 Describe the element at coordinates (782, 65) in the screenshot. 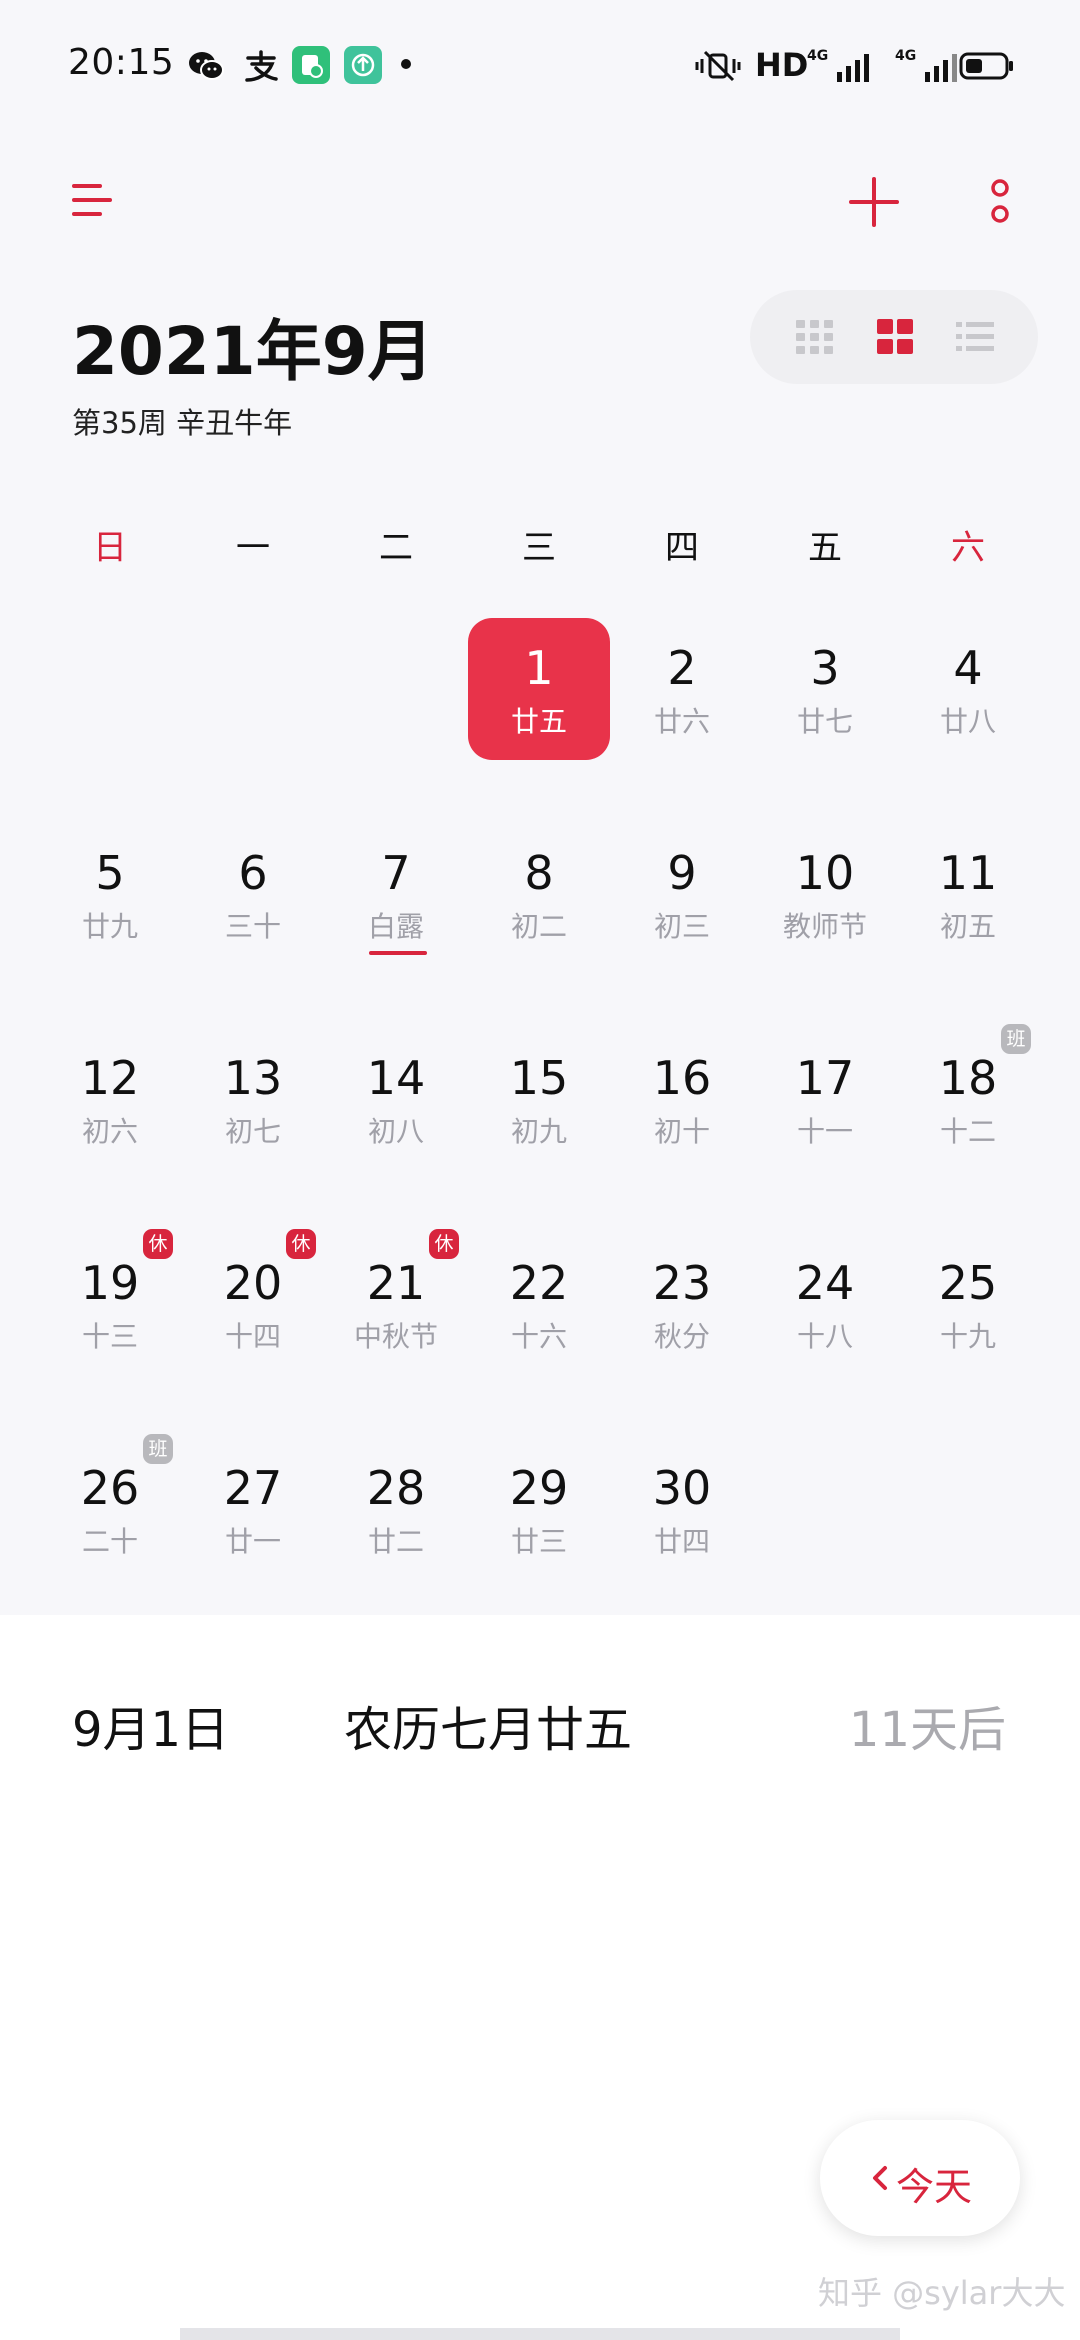

I see `hd-icon: HD` at that location.